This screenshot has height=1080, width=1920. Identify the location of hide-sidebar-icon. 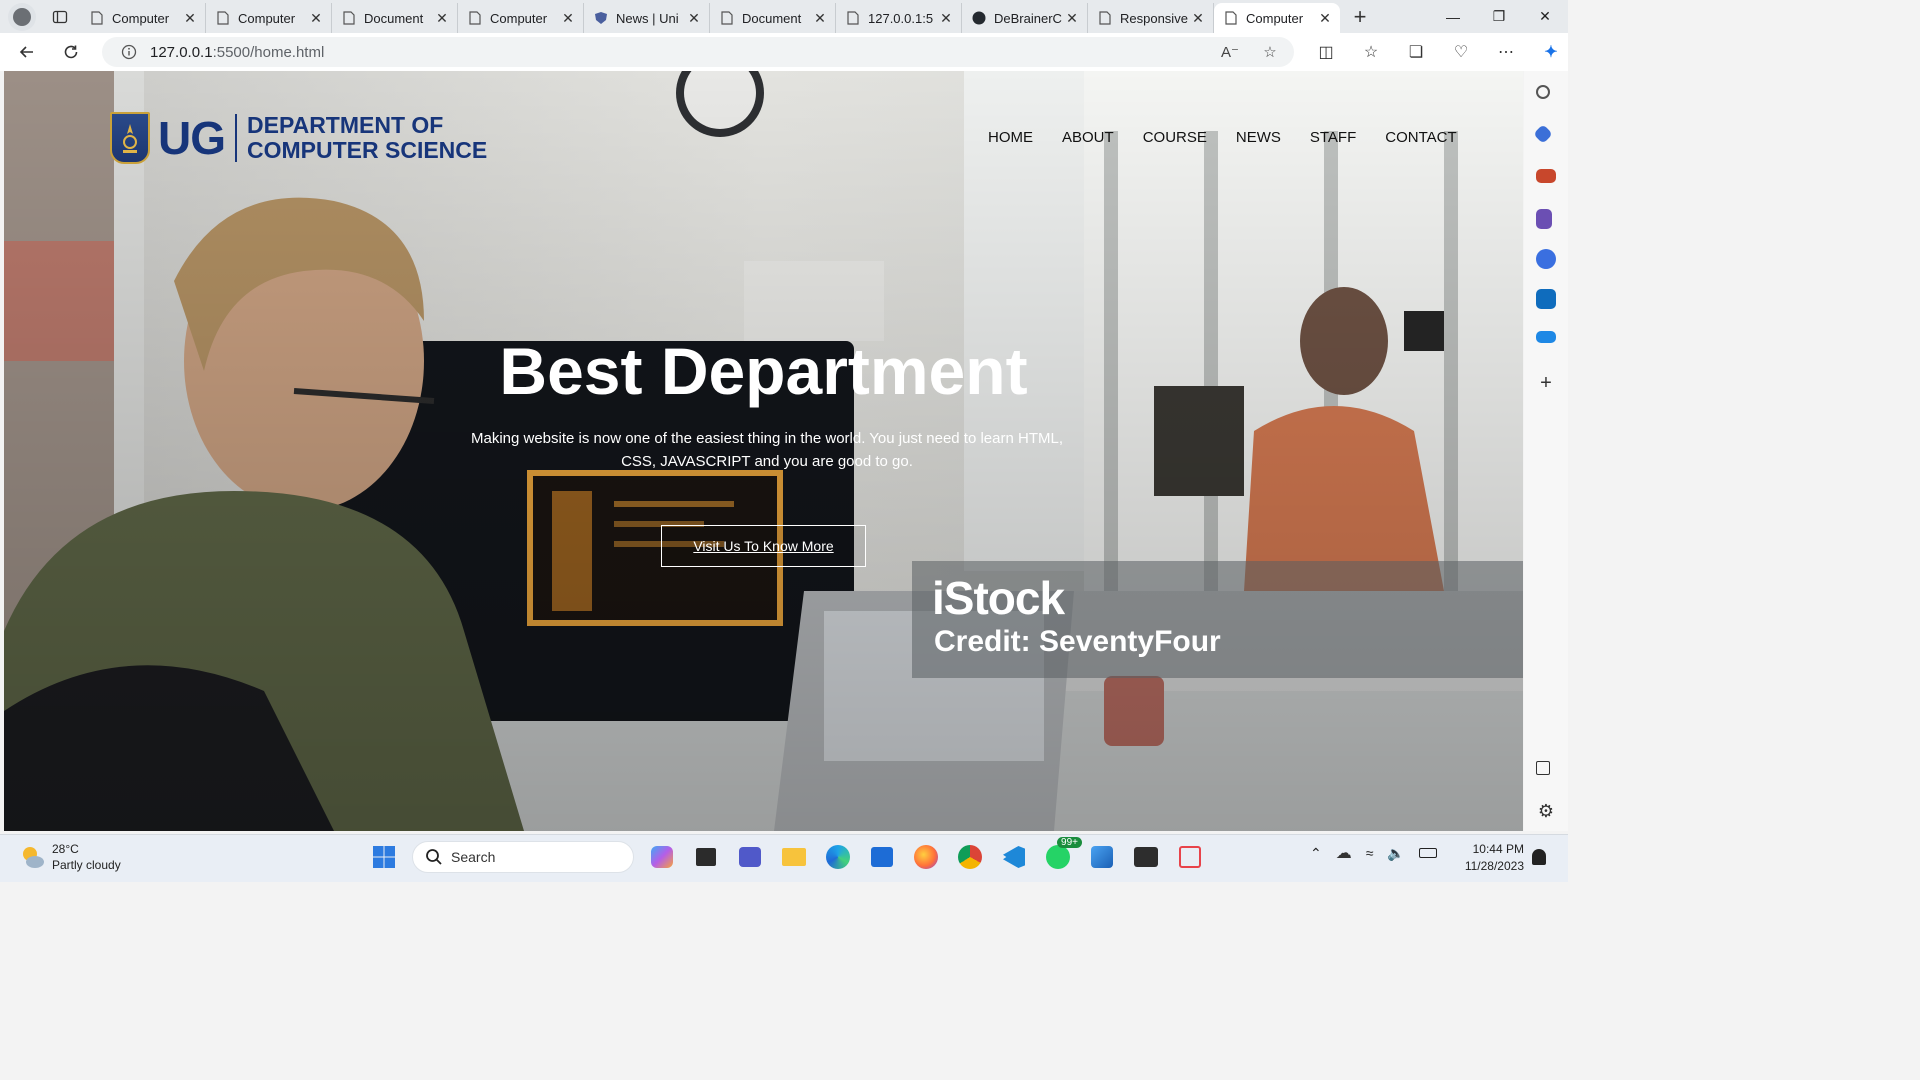
(1543, 768).